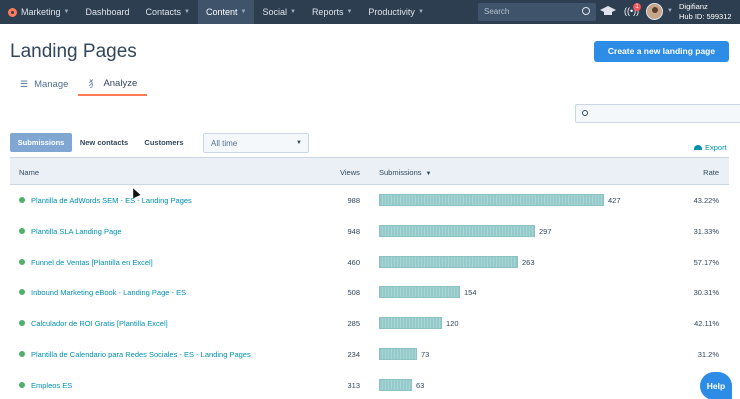 The image size is (740, 399). Describe the element at coordinates (353, 200) in the screenshot. I see `views-value: 988` at that location.